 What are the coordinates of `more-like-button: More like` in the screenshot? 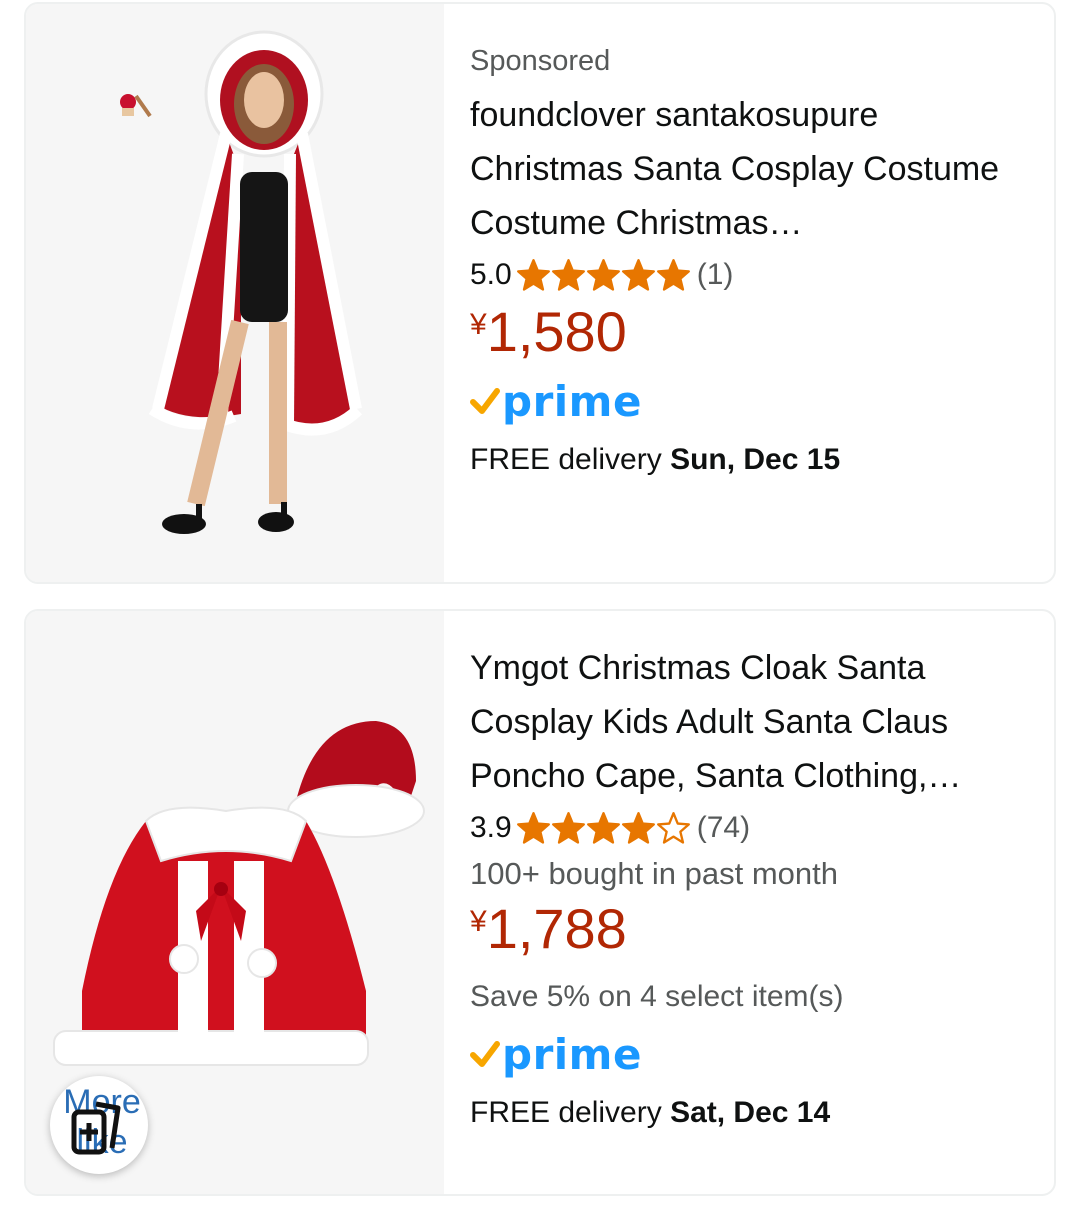 It's located at (99, 1125).